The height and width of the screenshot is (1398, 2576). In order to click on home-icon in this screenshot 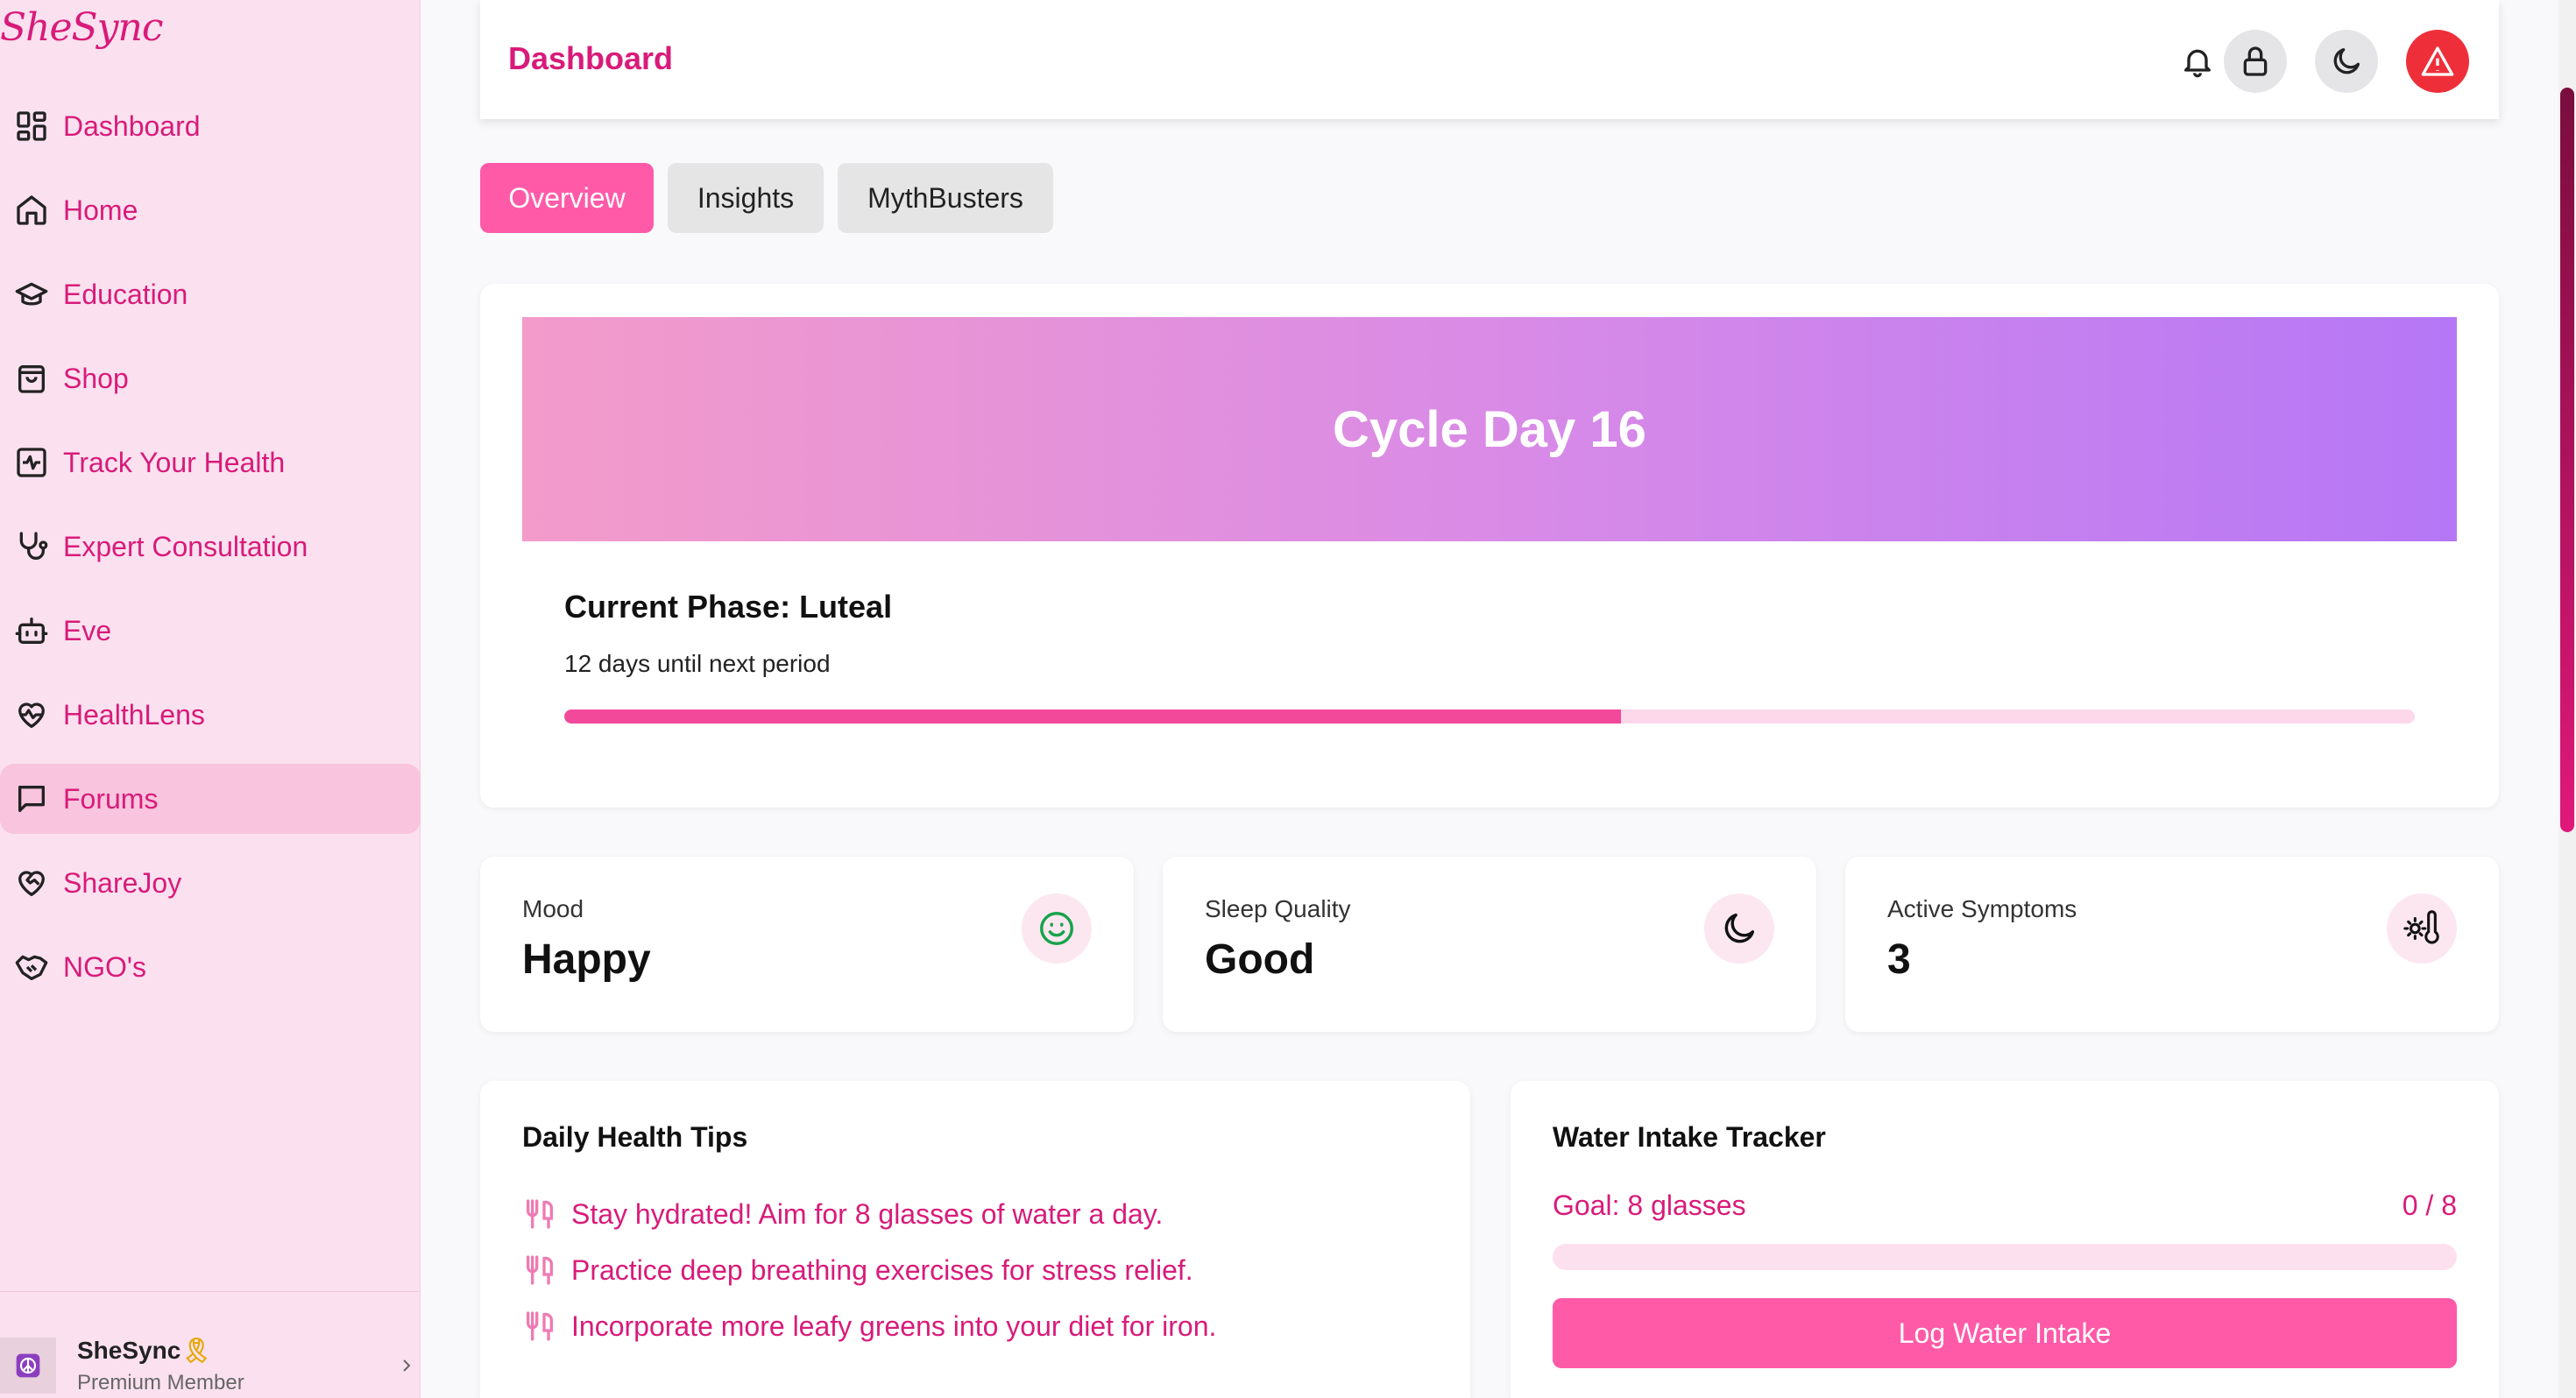, I will do `click(31, 210)`.